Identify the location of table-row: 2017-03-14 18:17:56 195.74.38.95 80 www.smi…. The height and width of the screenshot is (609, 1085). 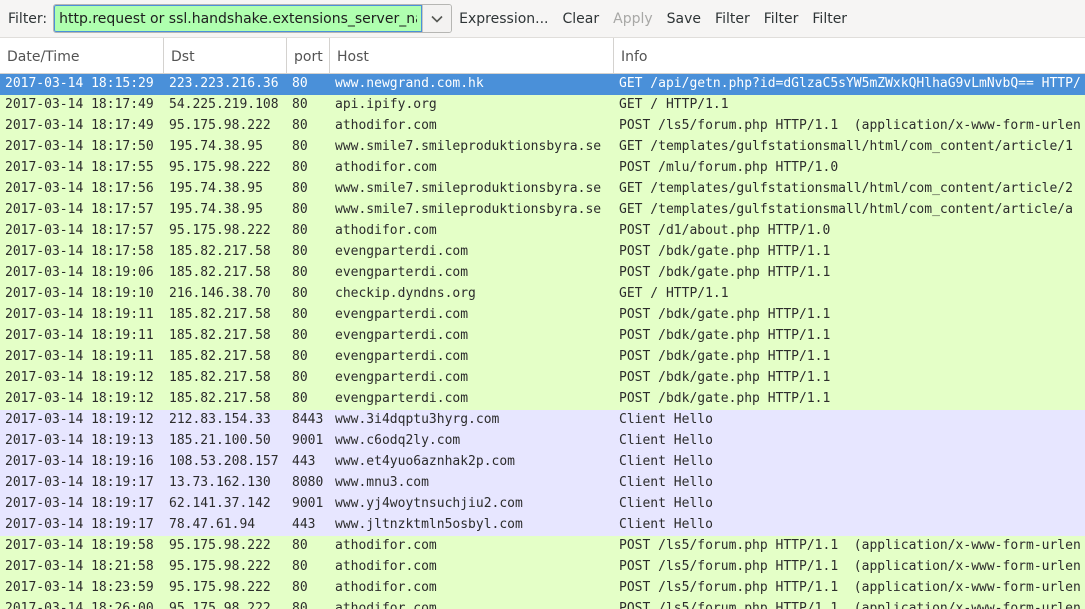
(542, 189).